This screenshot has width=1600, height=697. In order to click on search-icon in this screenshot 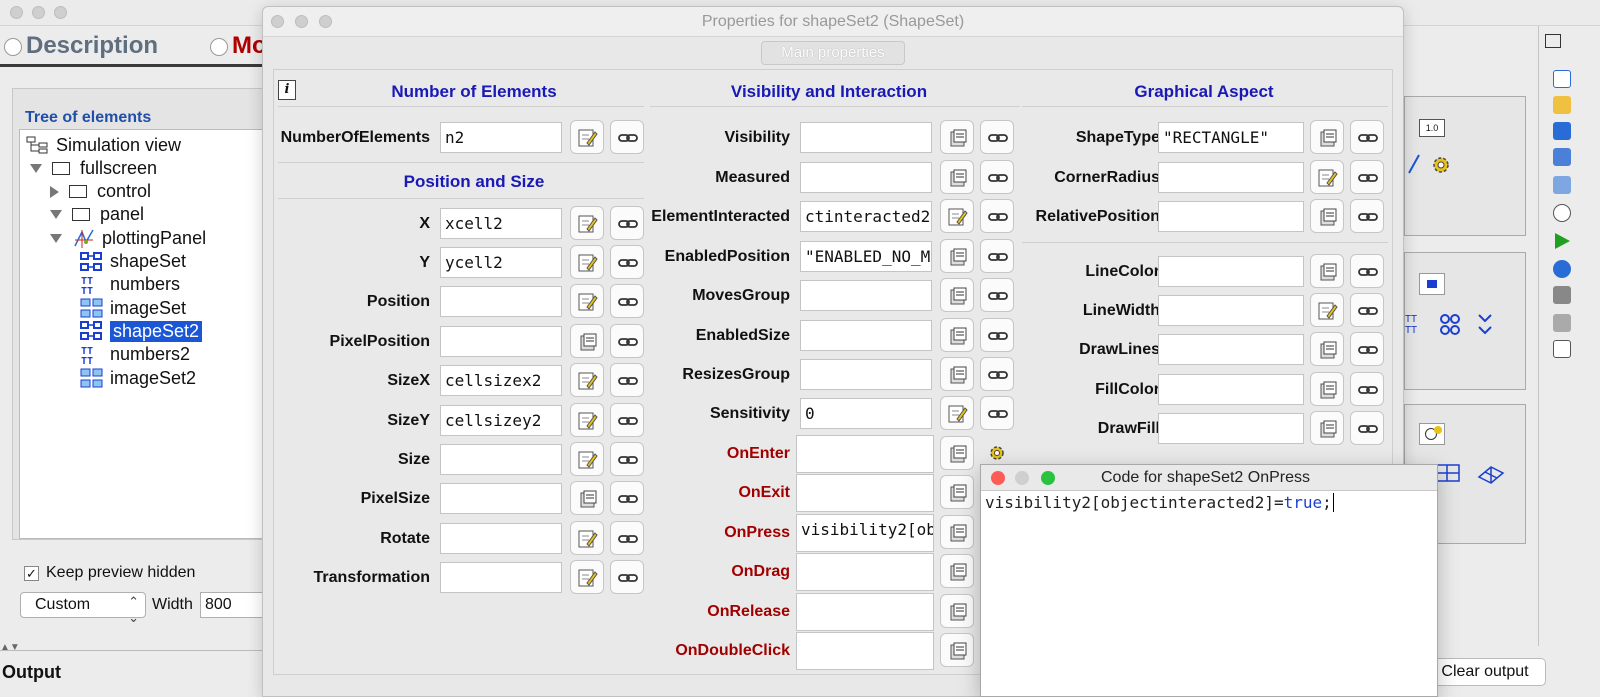, I will do `click(1562, 213)`.